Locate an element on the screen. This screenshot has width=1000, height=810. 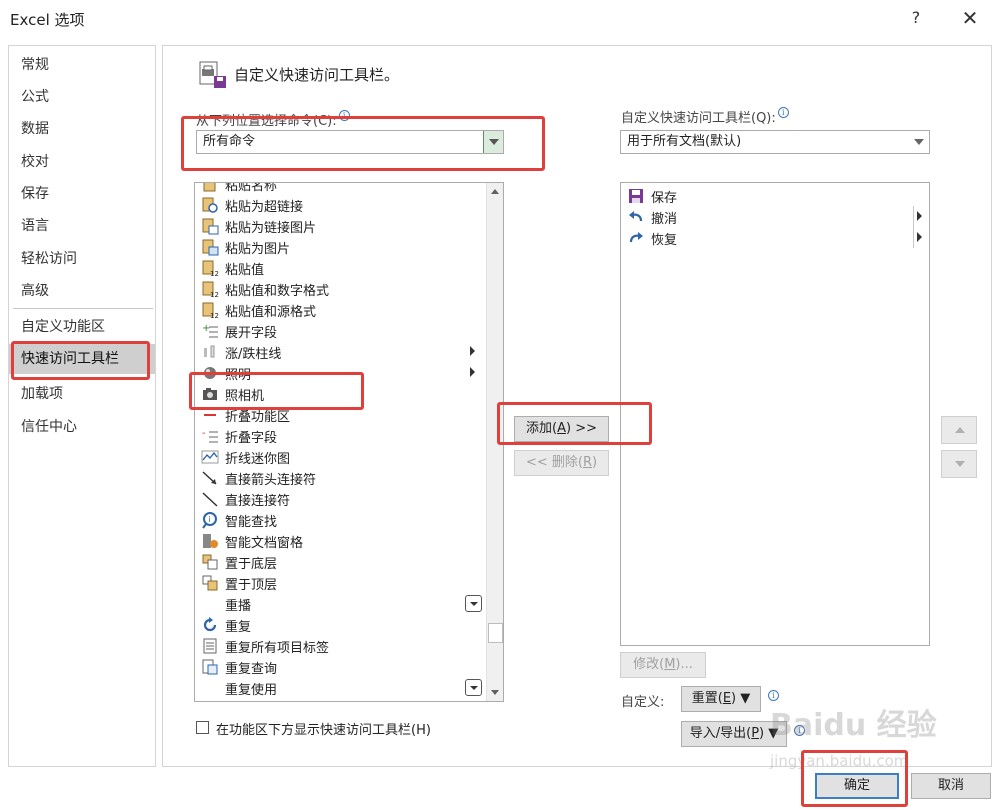
ok-button: 确定 is located at coordinates (857, 786).